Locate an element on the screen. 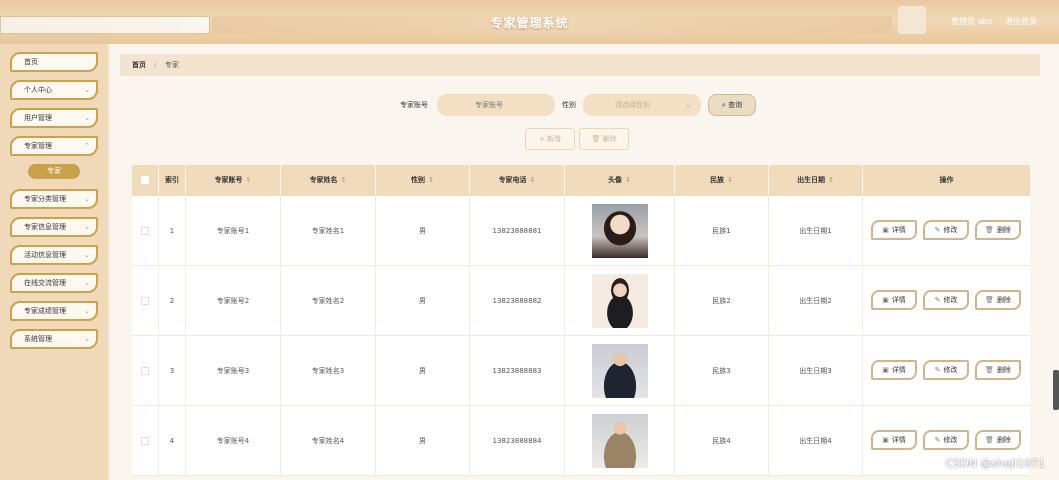  sidebar-item-label: 专家管理 is located at coordinates (38, 146).